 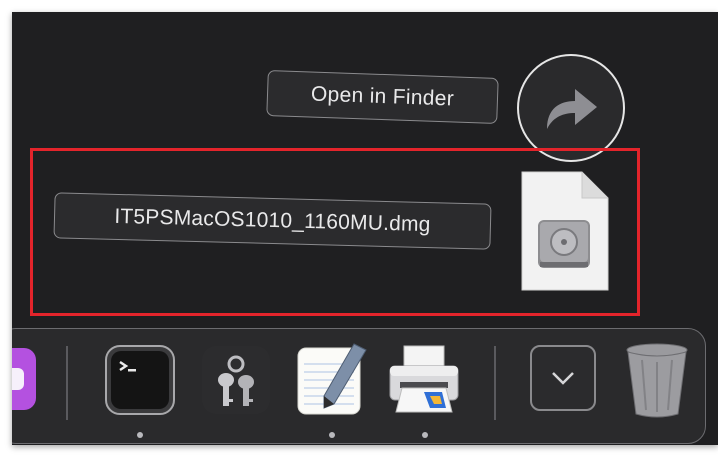 I want to click on trash-icon, so click(x=657, y=380).